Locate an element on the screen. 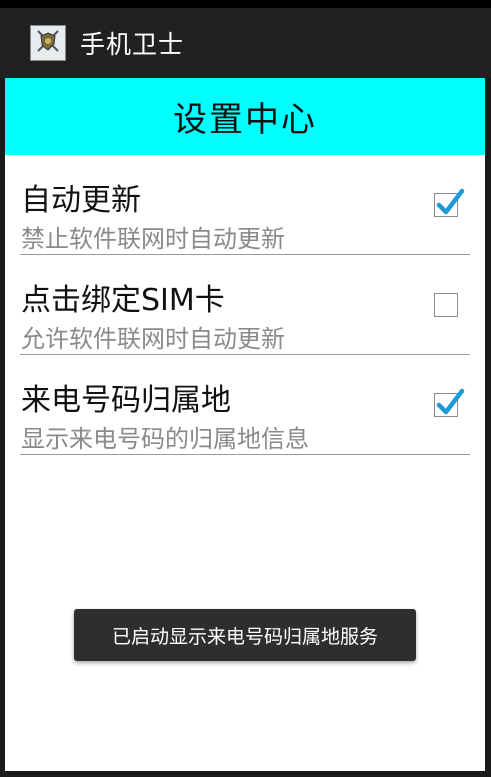  preference-bind-sim: 点击绑定SIM卡 允许软件联网时自动更新 is located at coordinates (245, 305).